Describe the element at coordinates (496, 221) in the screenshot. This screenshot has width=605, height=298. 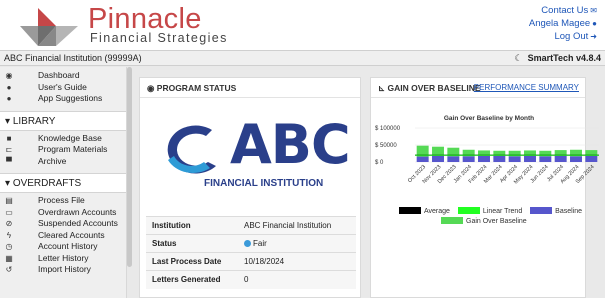
I see `legend-label-gain: Gain Over Baseline` at that location.